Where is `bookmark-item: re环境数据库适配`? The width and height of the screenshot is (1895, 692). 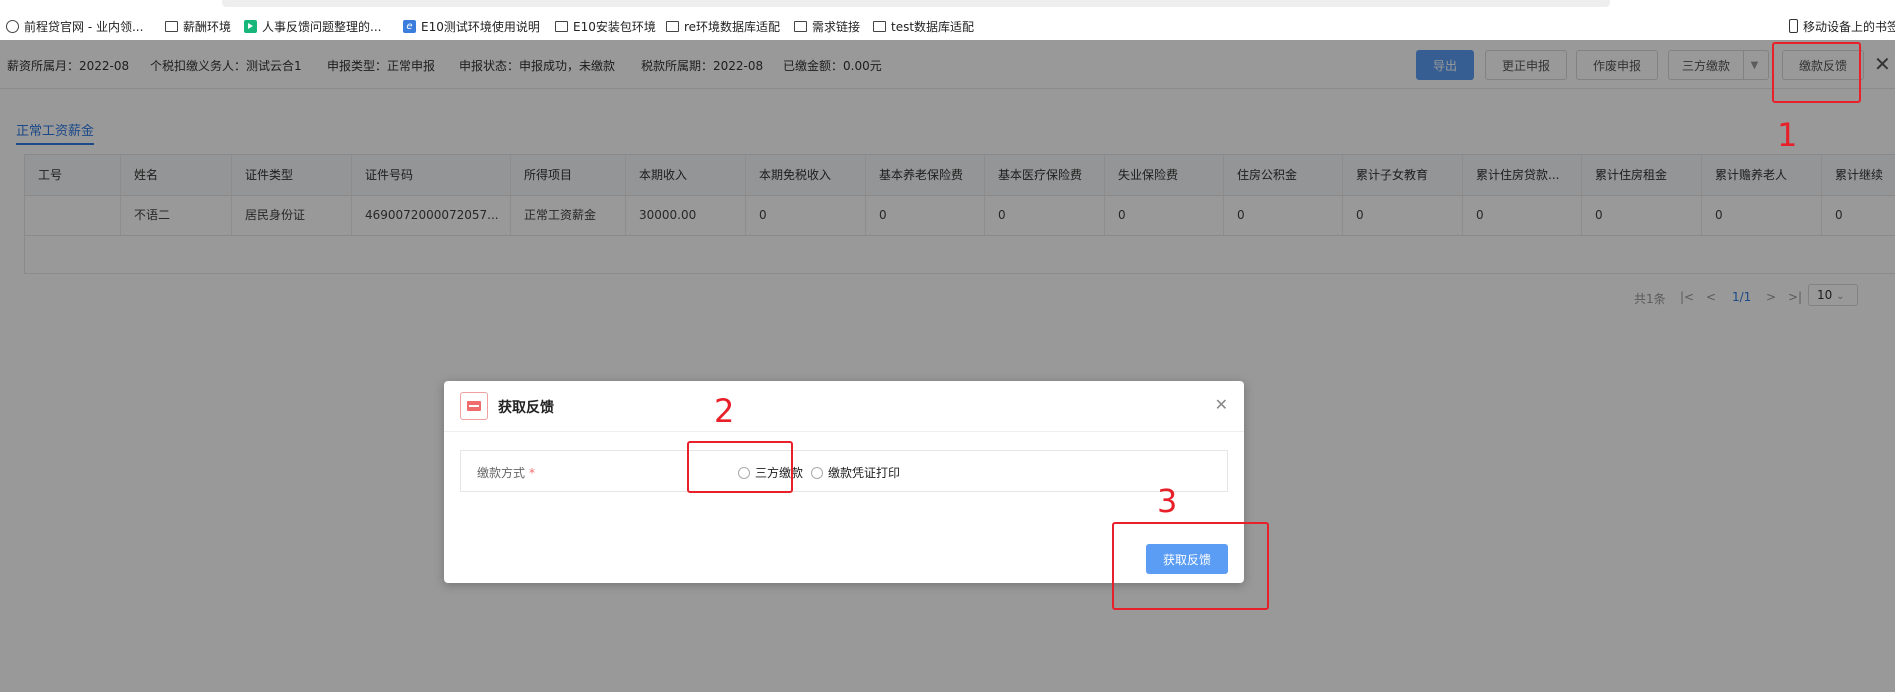 bookmark-item: re环境数据库适配 is located at coordinates (723, 26).